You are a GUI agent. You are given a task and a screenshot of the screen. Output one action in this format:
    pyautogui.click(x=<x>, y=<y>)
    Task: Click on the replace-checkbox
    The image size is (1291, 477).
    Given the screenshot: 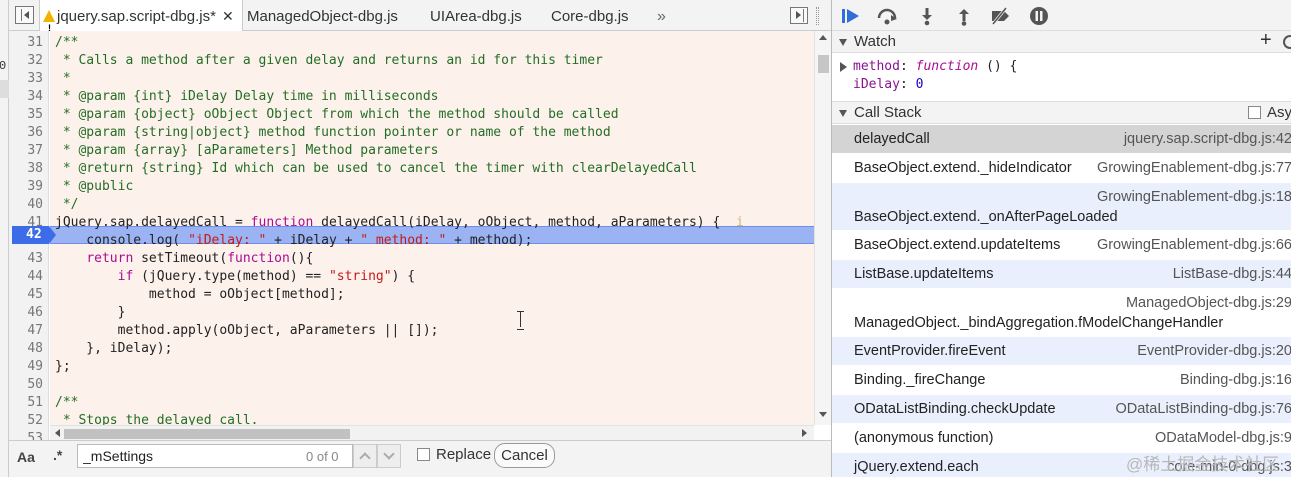 What is the action you would take?
    pyautogui.click(x=423, y=454)
    